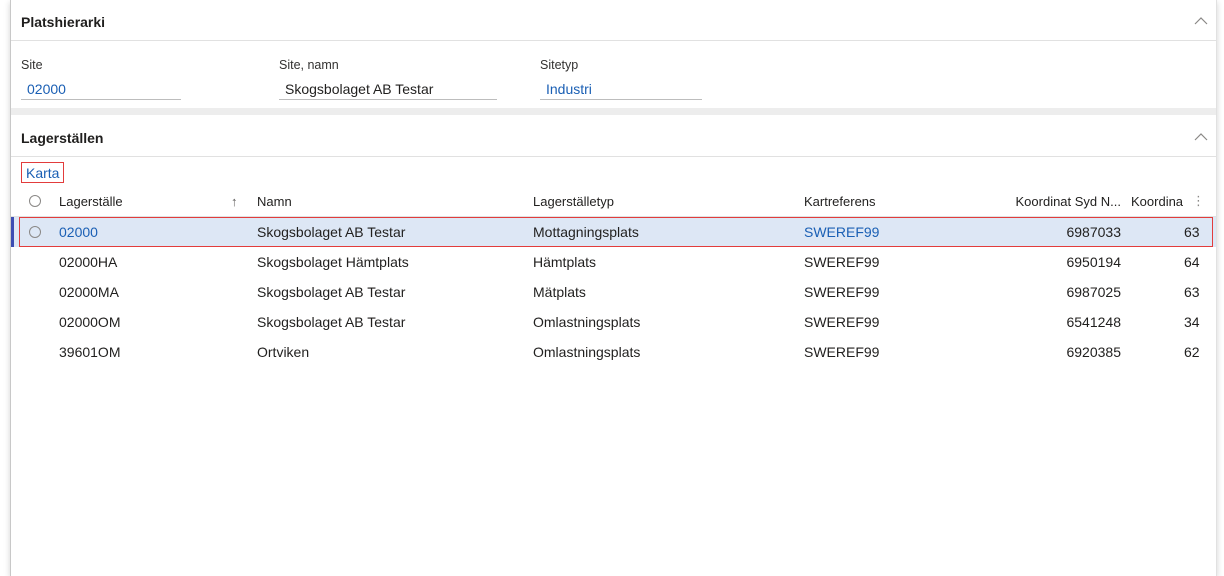 The image size is (1224, 576). I want to click on cell-koordinat-syd: 6541248, so click(1093, 322).